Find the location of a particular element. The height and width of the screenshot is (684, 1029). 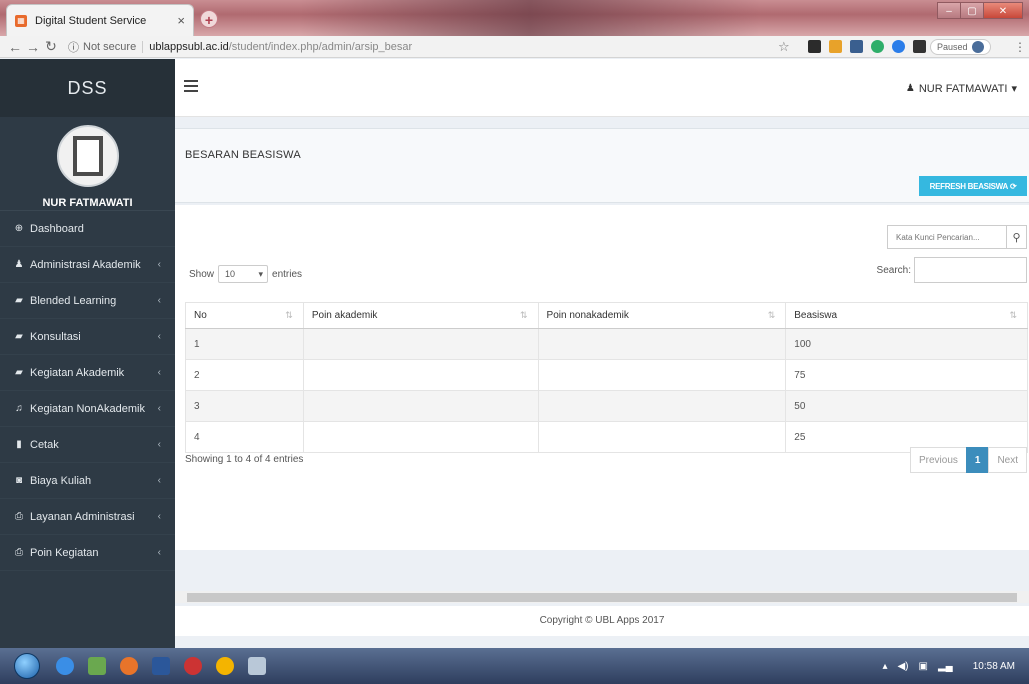

profile-button: Paused is located at coordinates (960, 47).